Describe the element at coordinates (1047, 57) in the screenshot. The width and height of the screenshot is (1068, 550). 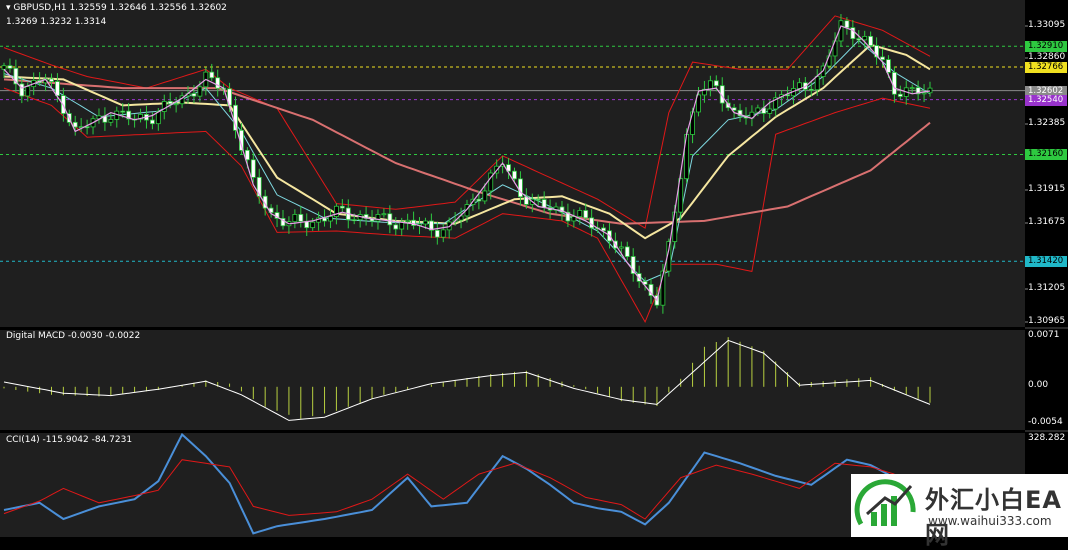
I see `price-tick: 1.32860` at that location.